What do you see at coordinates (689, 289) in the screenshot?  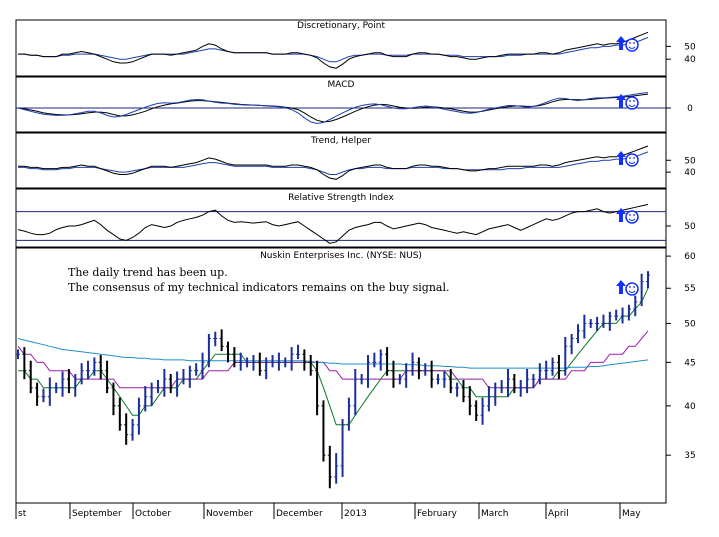 I see `y-tick-label-price-1: 55` at bounding box center [689, 289].